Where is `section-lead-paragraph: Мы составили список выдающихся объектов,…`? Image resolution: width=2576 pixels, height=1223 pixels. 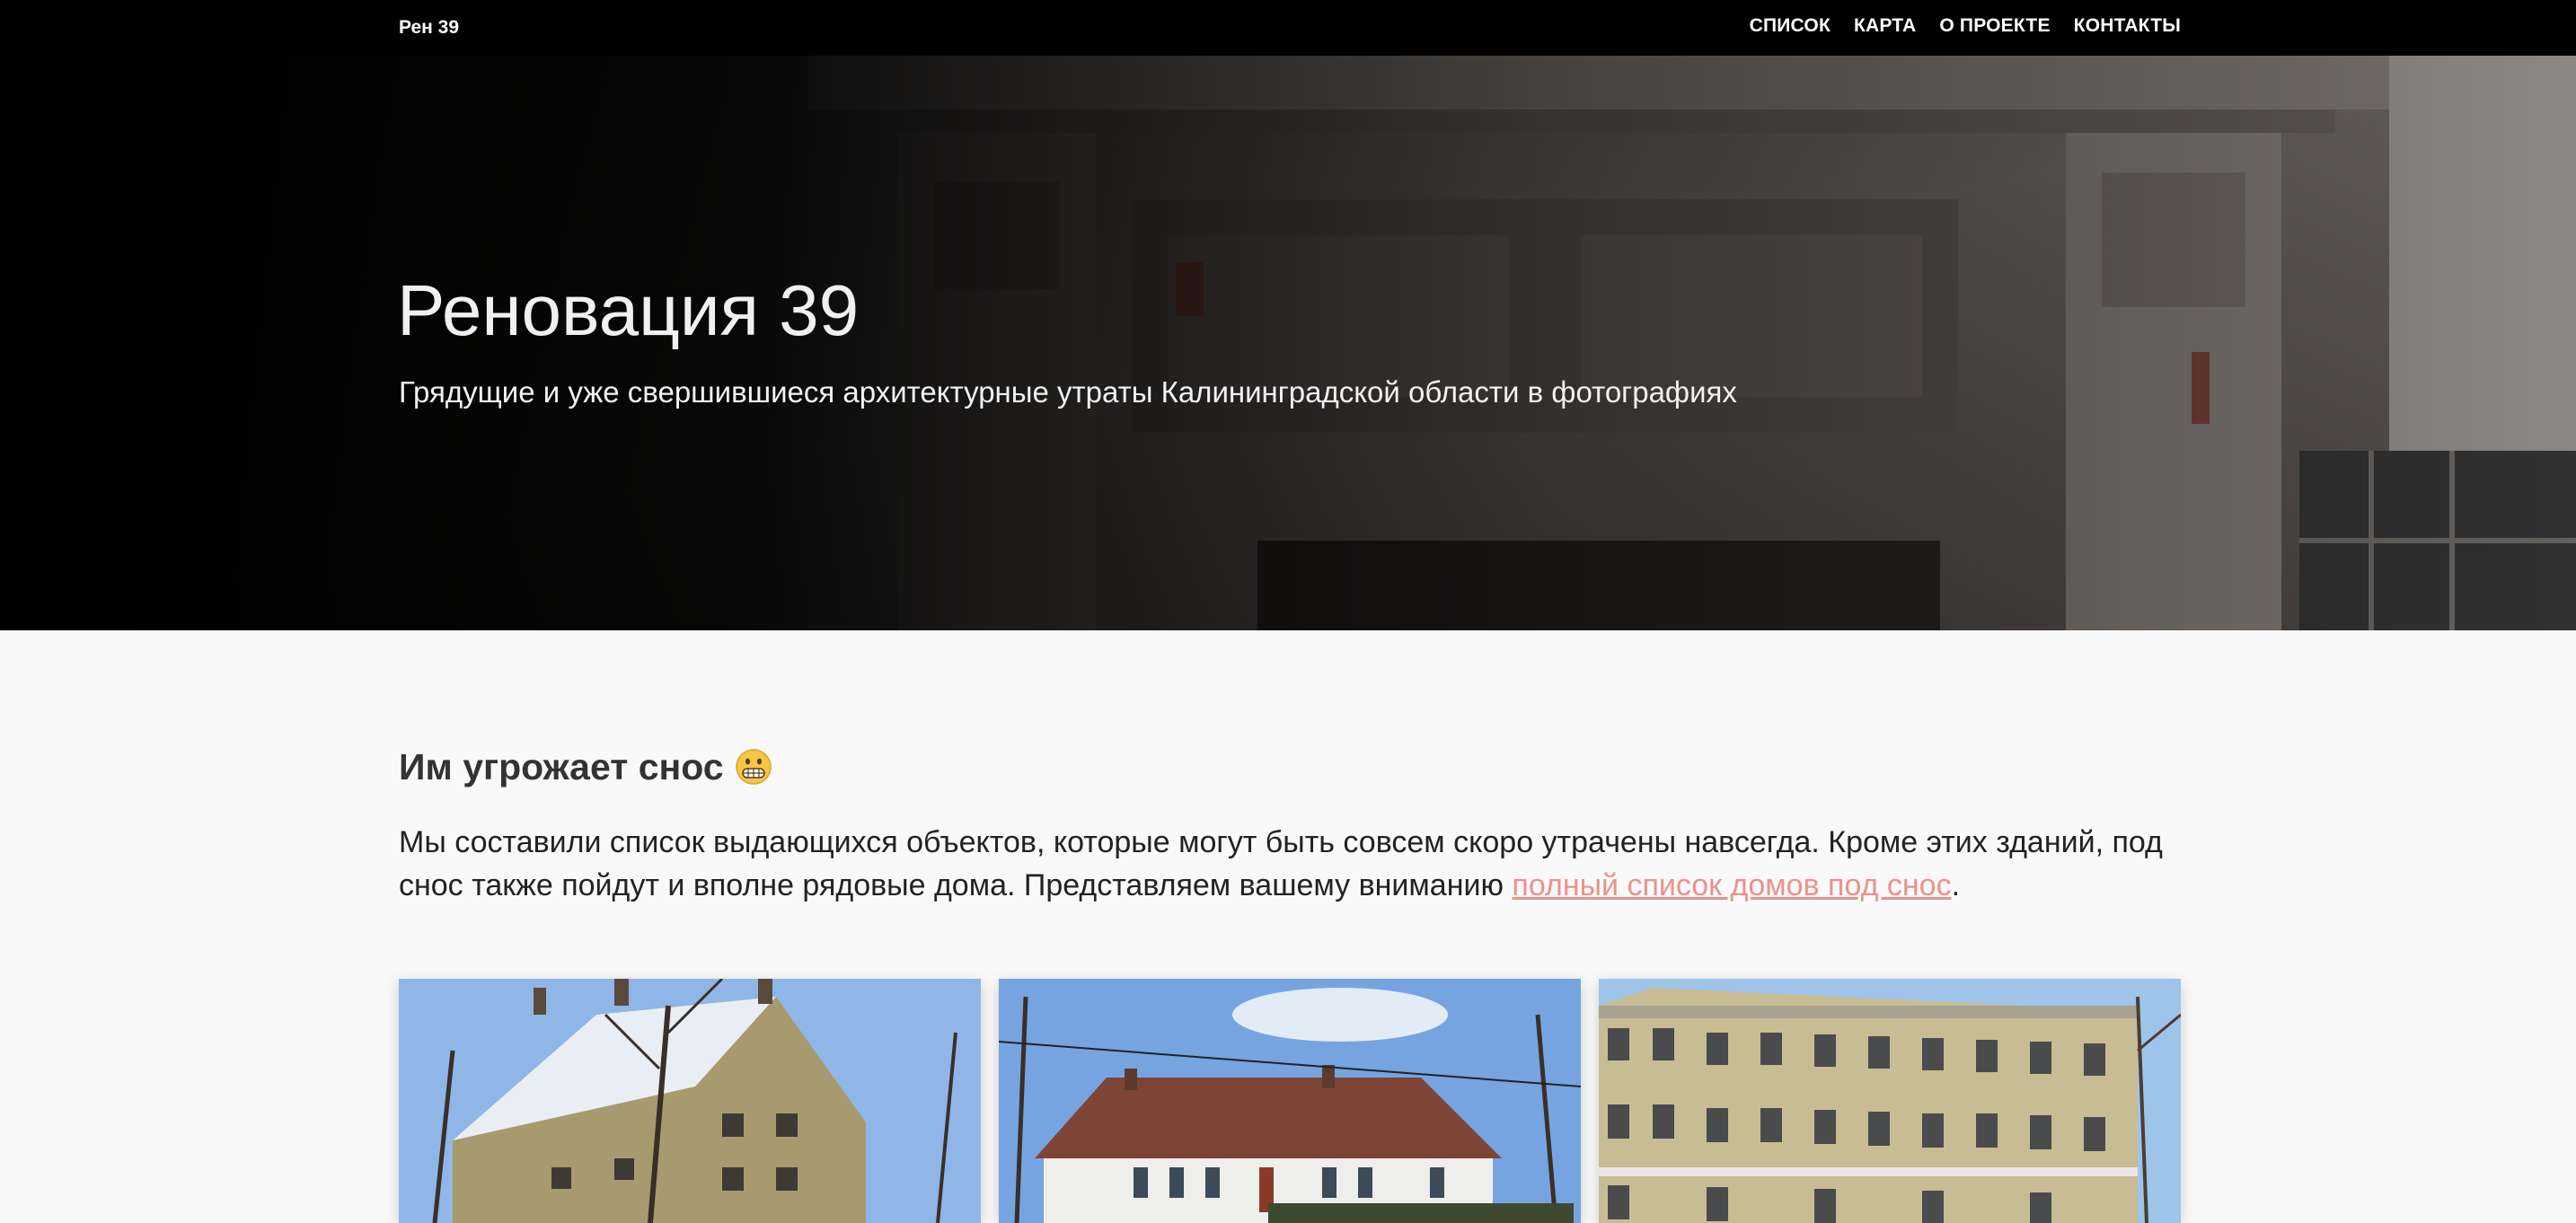
section-lead-paragraph: Мы составили список выдающихся объектов,… is located at coordinates (1292, 864).